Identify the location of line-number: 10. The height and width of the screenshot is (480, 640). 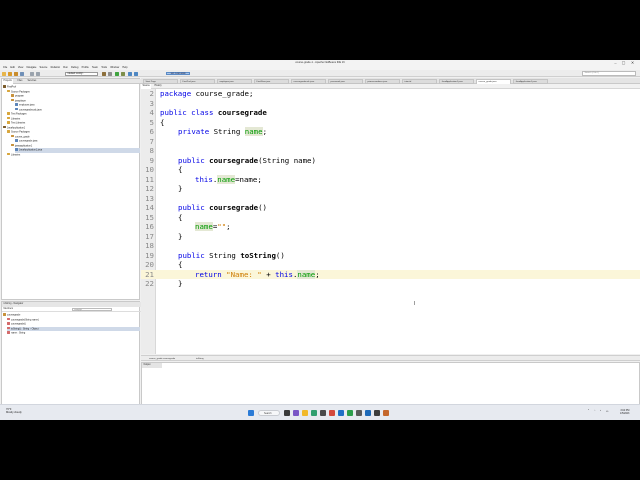
(149, 169).